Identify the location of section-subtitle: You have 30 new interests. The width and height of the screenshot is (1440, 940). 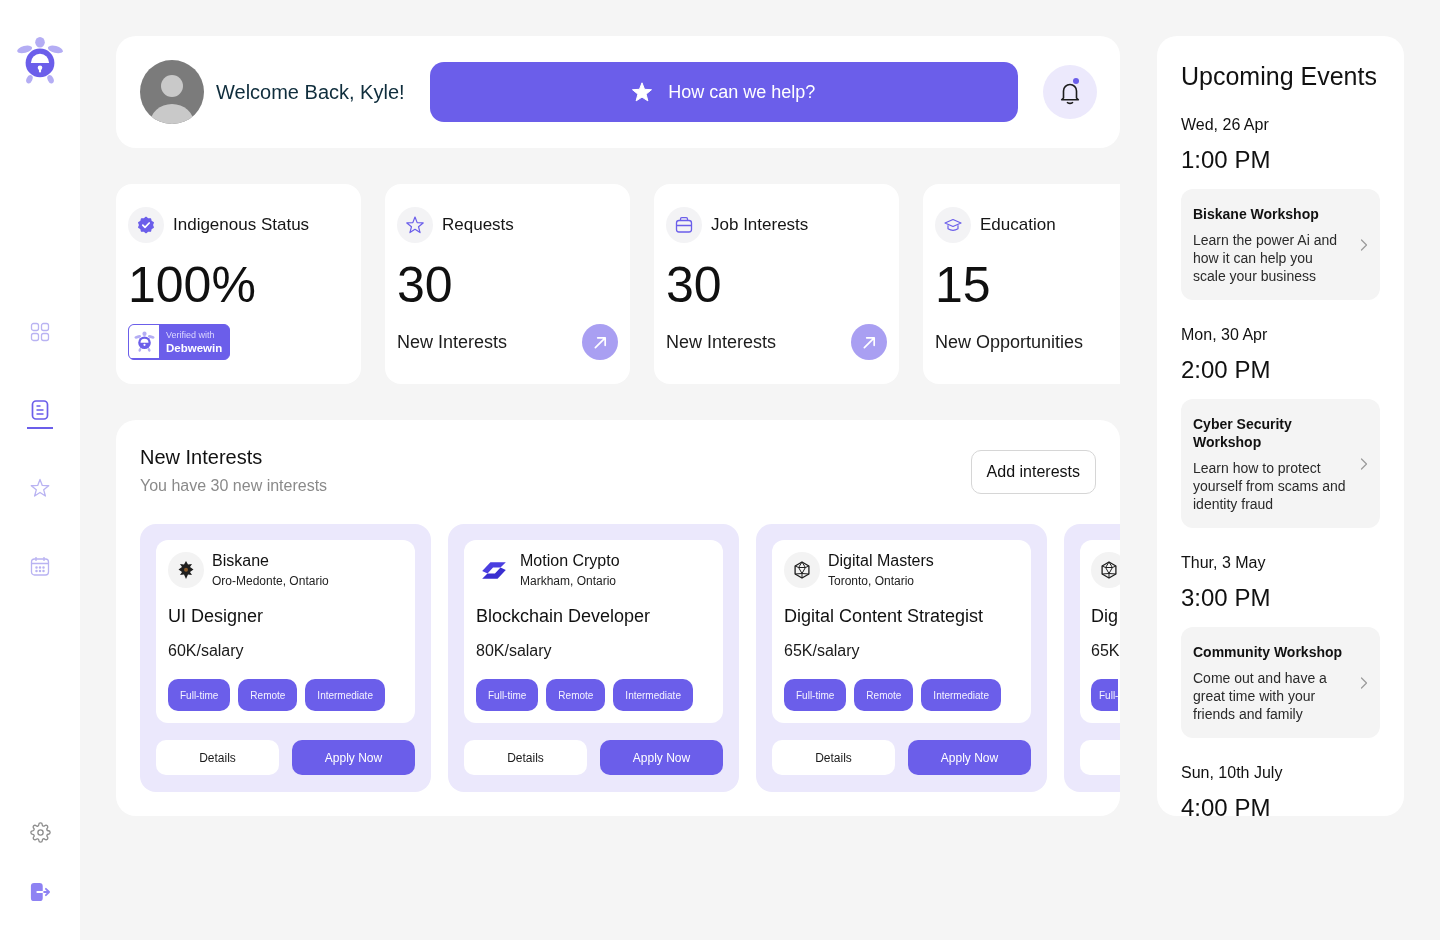
(234, 486).